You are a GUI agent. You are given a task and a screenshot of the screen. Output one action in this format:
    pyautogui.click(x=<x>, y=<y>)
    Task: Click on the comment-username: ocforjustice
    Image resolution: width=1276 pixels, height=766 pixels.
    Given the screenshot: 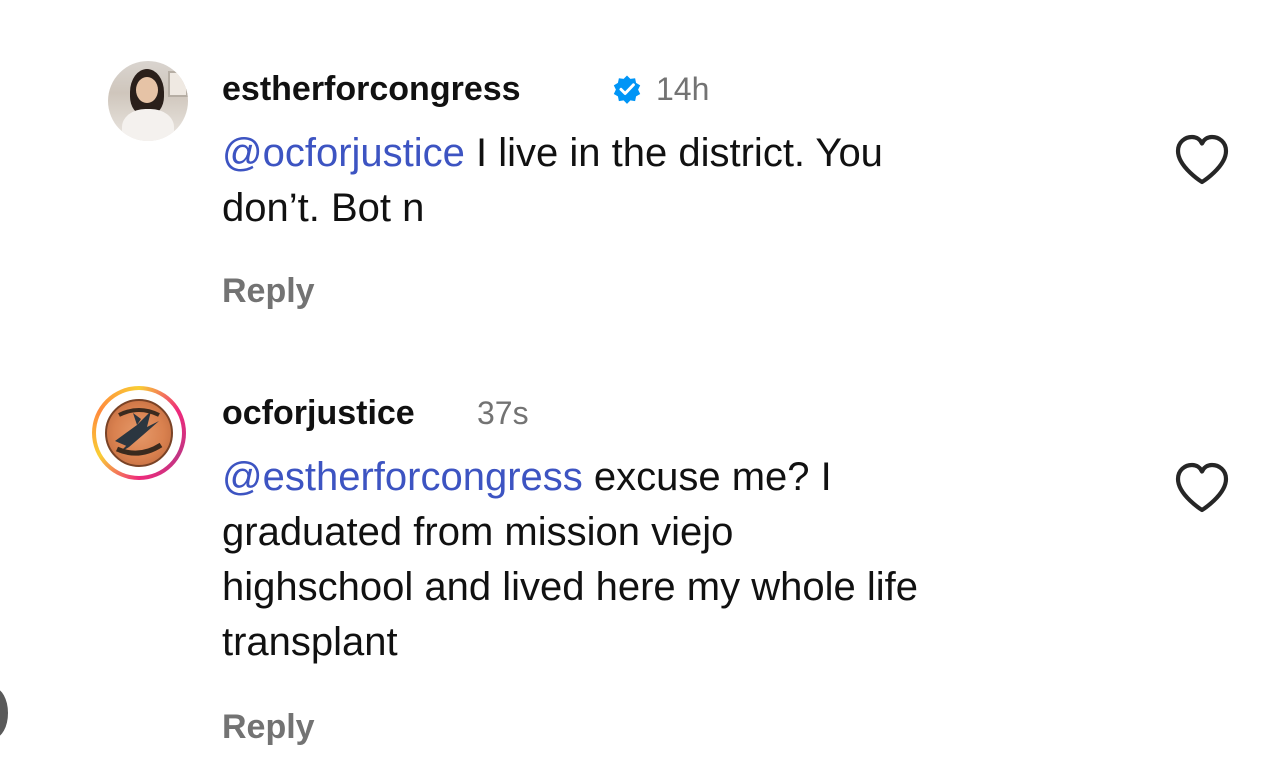 What is the action you would take?
    pyautogui.click(x=318, y=413)
    